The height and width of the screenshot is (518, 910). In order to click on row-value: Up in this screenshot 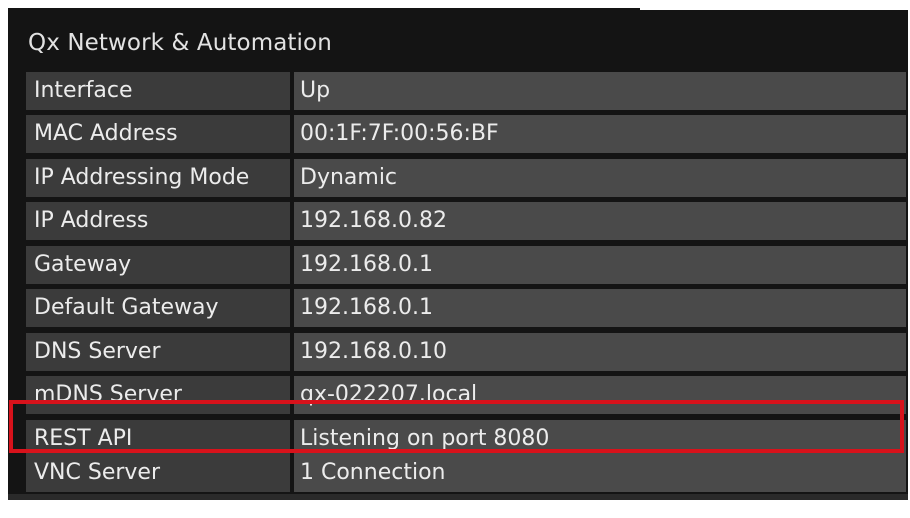, I will do `click(315, 90)`.